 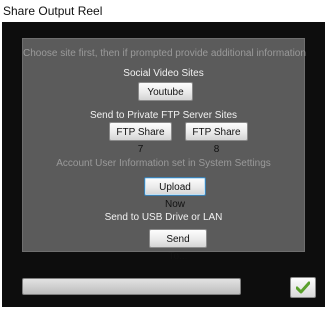 I want to click on usb-lan-heading: Send to USB Drive or LAN, so click(x=163, y=217).